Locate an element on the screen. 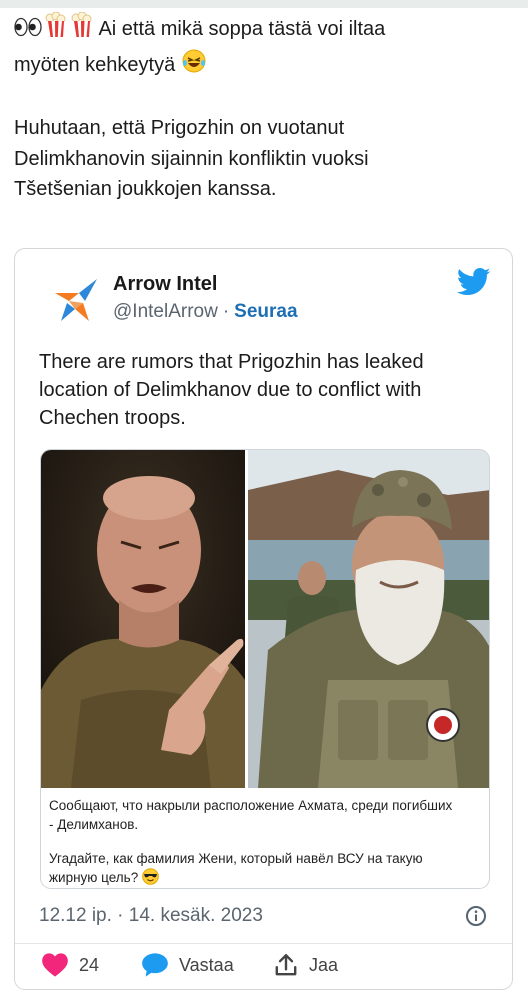  tweet-author-handle-row: @IntelArrow · Seuraa is located at coordinates (205, 312).